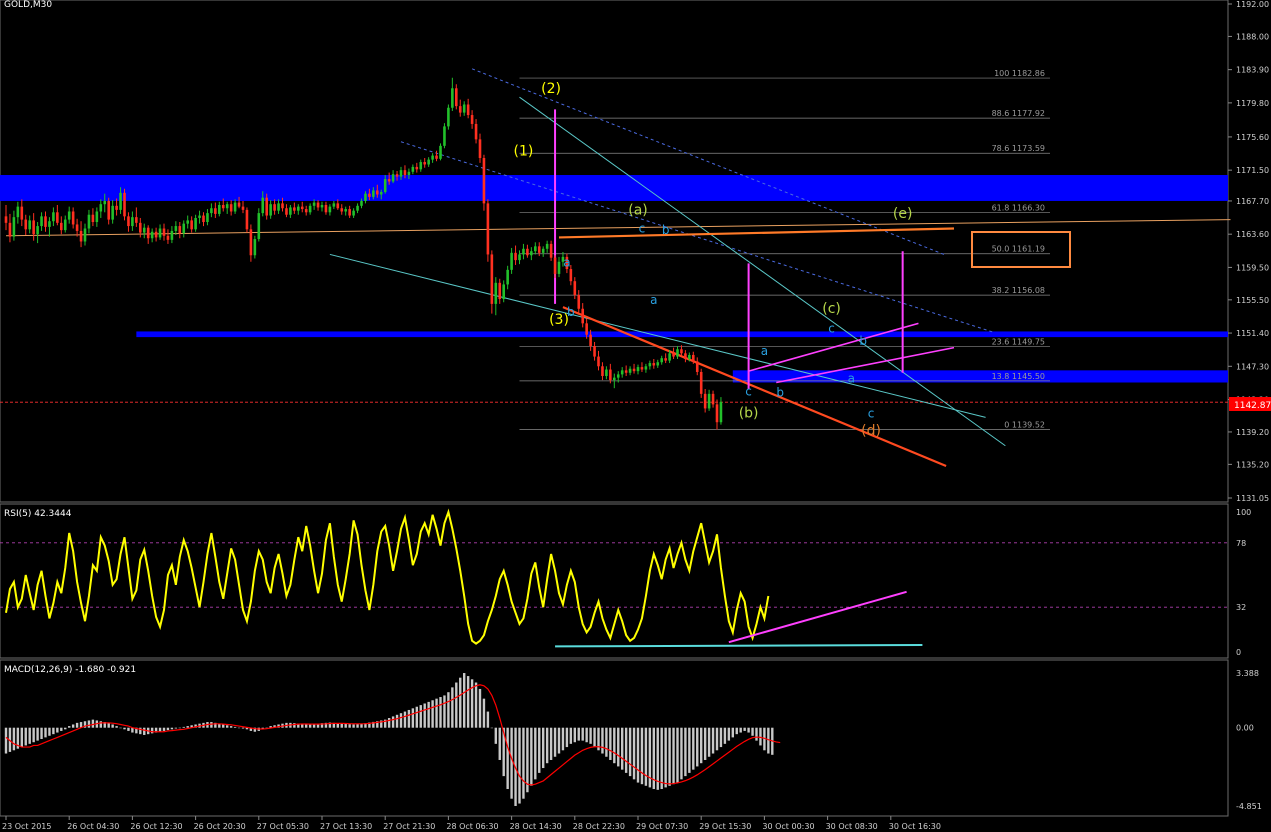 The image size is (1271, 832). What do you see at coordinates (26, 826) in the screenshot?
I see `time-tick-label: 23 Oct 2015` at bounding box center [26, 826].